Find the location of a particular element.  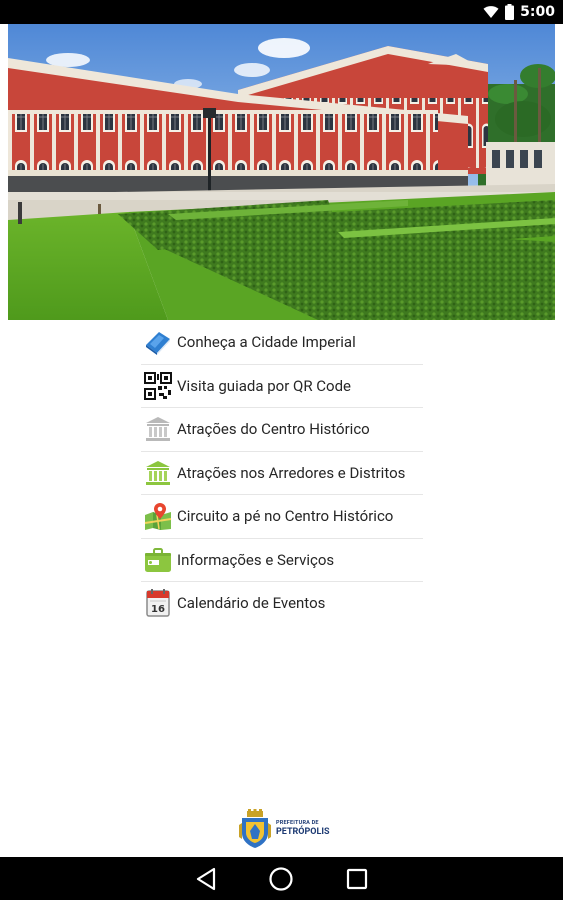

menu-item-circuito: Circuito a pé no Centro Histórico is located at coordinates (282, 516).